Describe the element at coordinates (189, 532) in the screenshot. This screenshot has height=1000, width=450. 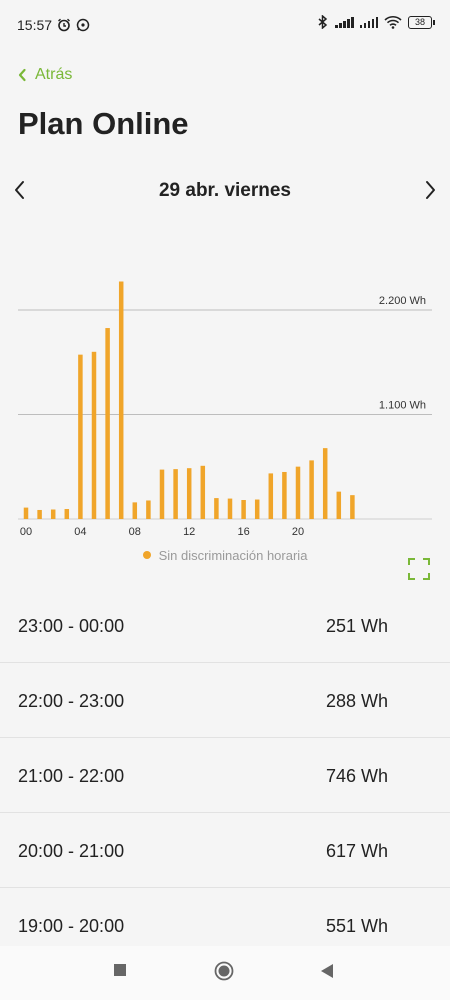
I see `x-tick-label: 12` at that location.